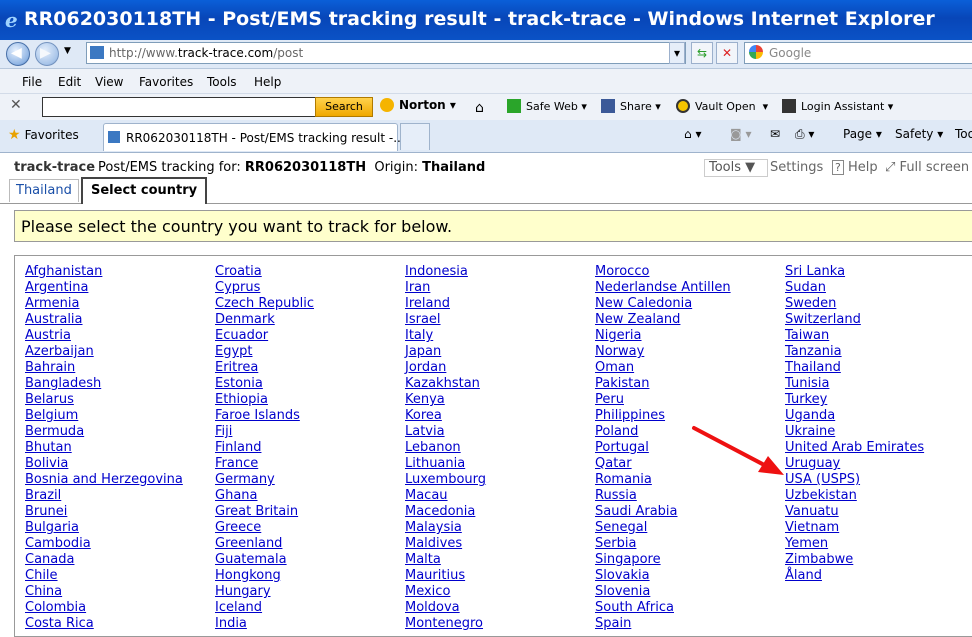 The height and width of the screenshot is (637, 972). Describe the element at coordinates (344, 107) in the screenshot. I see `norton-search-button: Search` at that location.